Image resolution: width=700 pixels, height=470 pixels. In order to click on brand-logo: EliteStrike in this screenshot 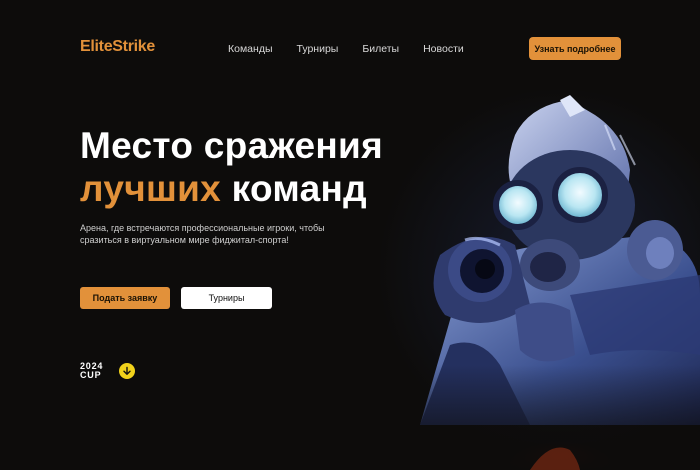, I will do `click(117, 47)`.